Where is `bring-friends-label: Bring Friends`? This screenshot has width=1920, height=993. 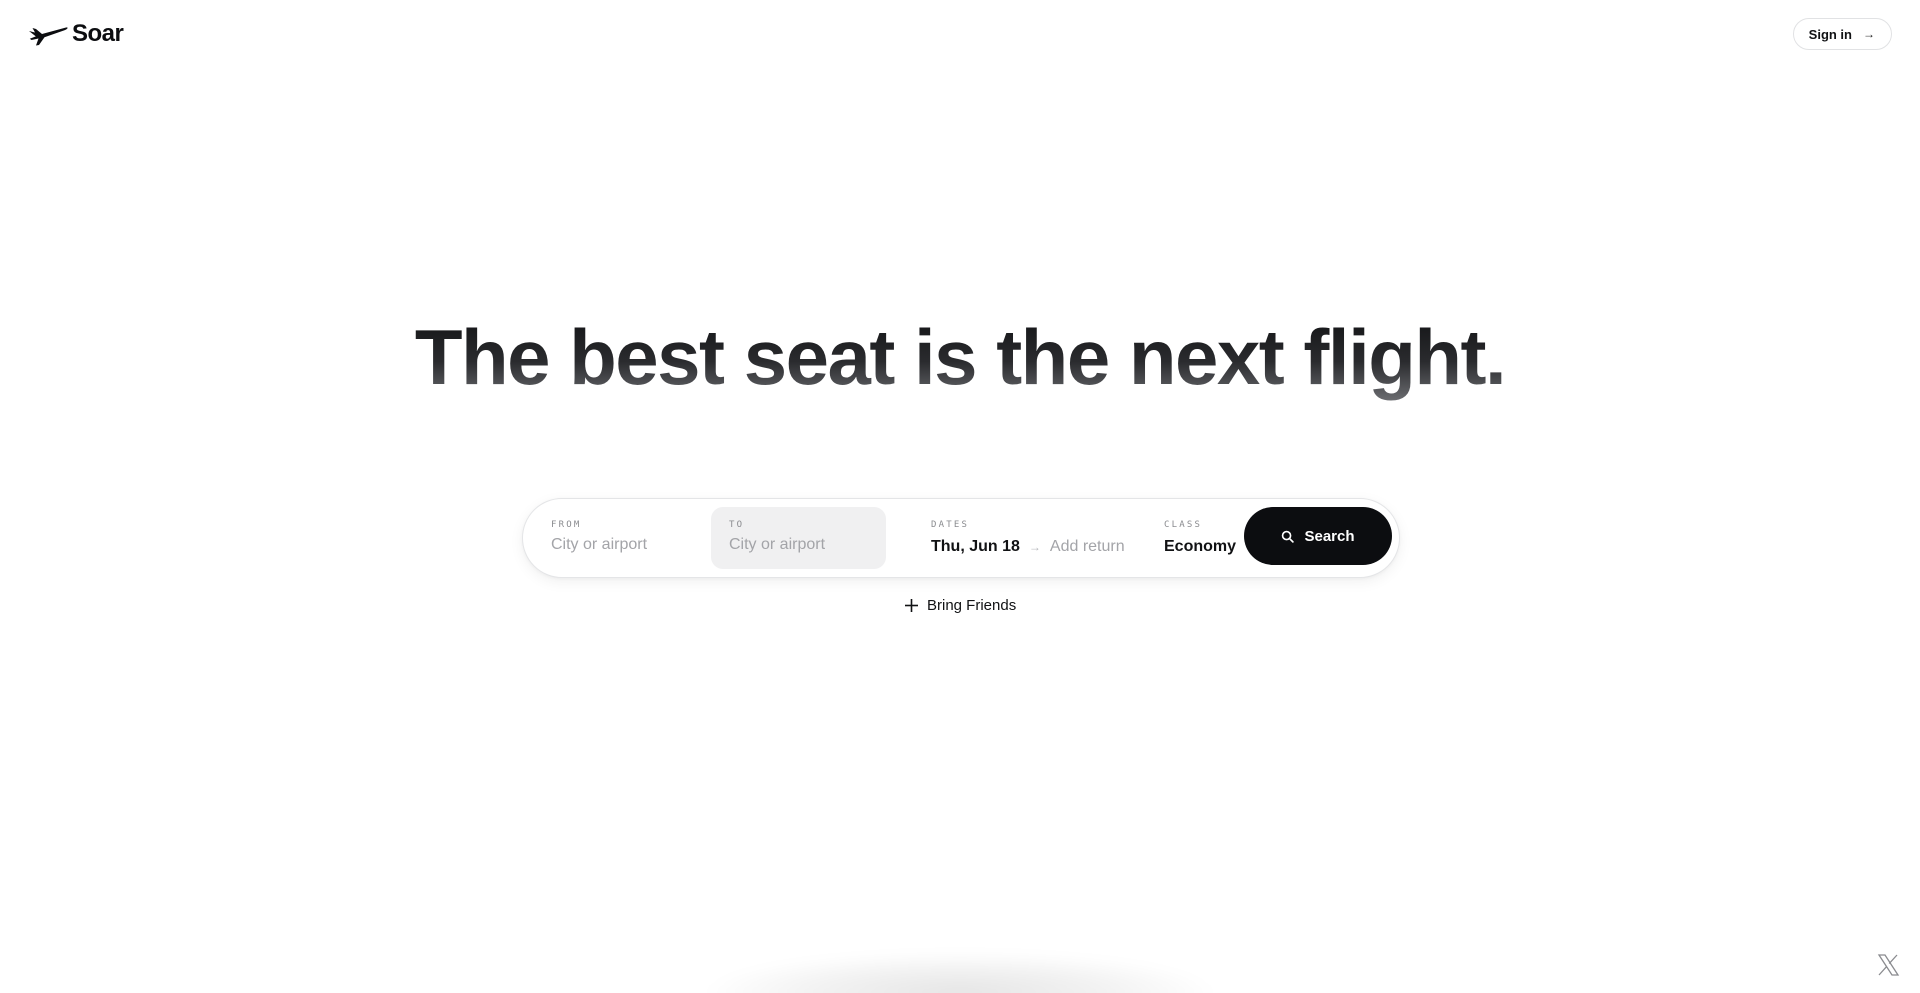 bring-friends-label: Bring Friends is located at coordinates (972, 605).